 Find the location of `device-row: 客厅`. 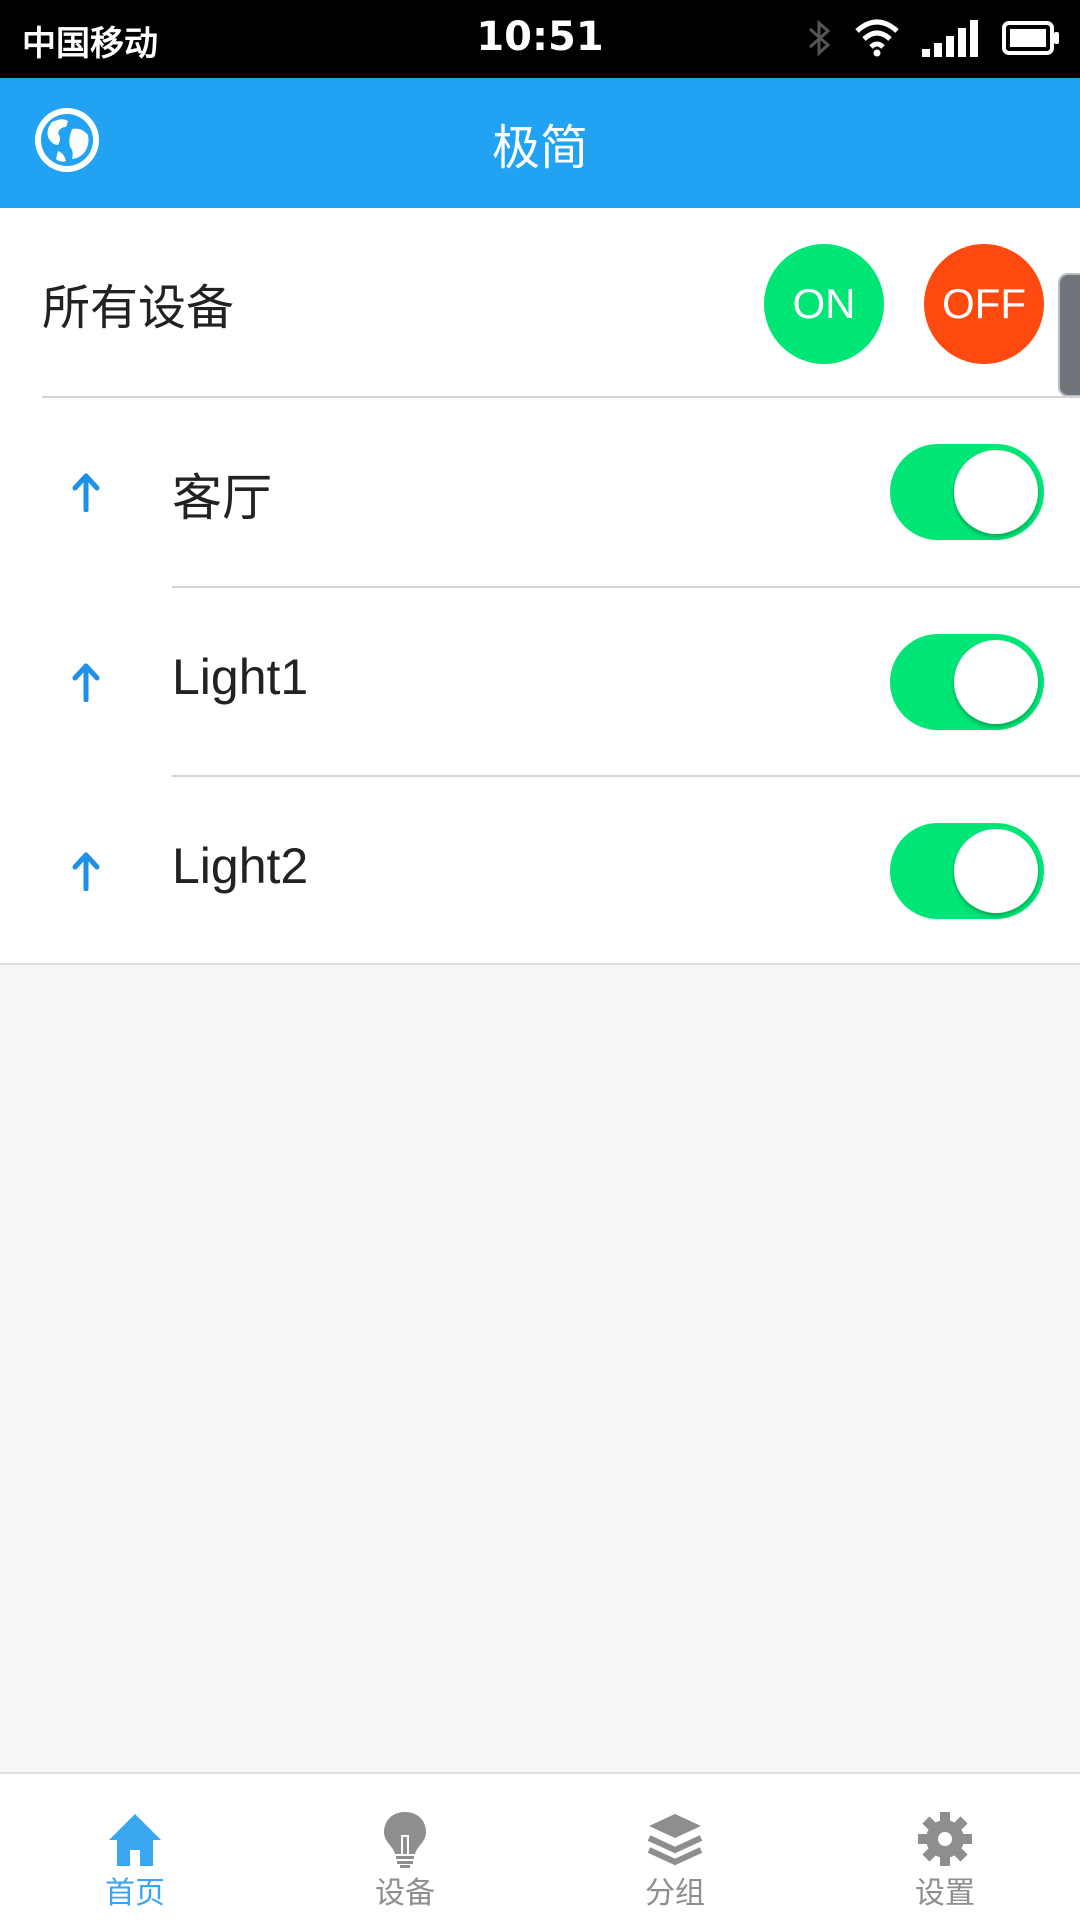

device-row: 客厅 is located at coordinates (540, 492).